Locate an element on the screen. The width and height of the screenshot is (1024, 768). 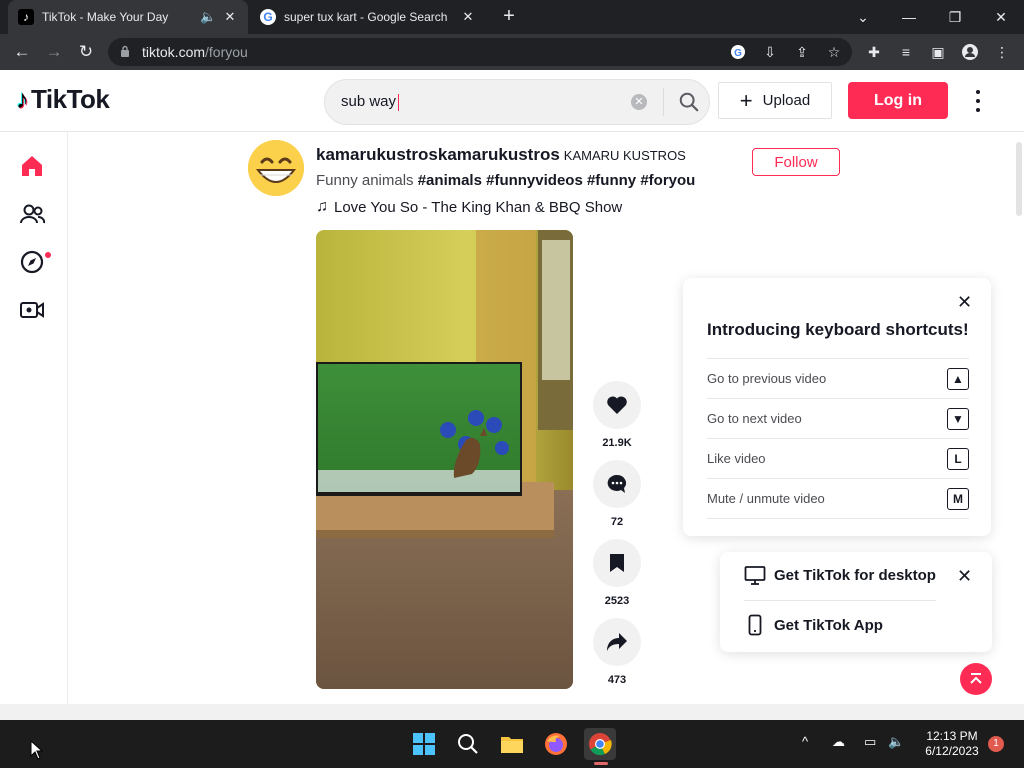
notification-badge: 1 is located at coordinates (996, 744).